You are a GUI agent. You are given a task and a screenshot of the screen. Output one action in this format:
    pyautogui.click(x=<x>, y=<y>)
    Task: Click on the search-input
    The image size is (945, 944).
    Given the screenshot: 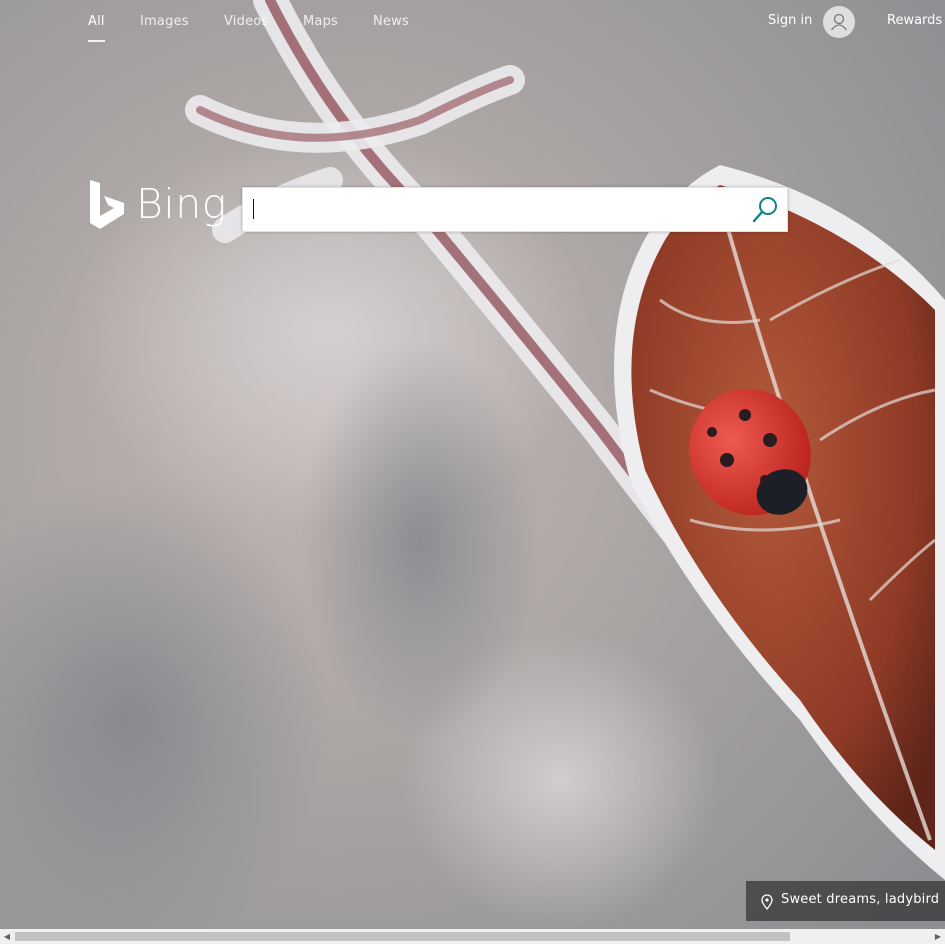 What is the action you would take?
    pyautogui.click(x=497, y=210)
    